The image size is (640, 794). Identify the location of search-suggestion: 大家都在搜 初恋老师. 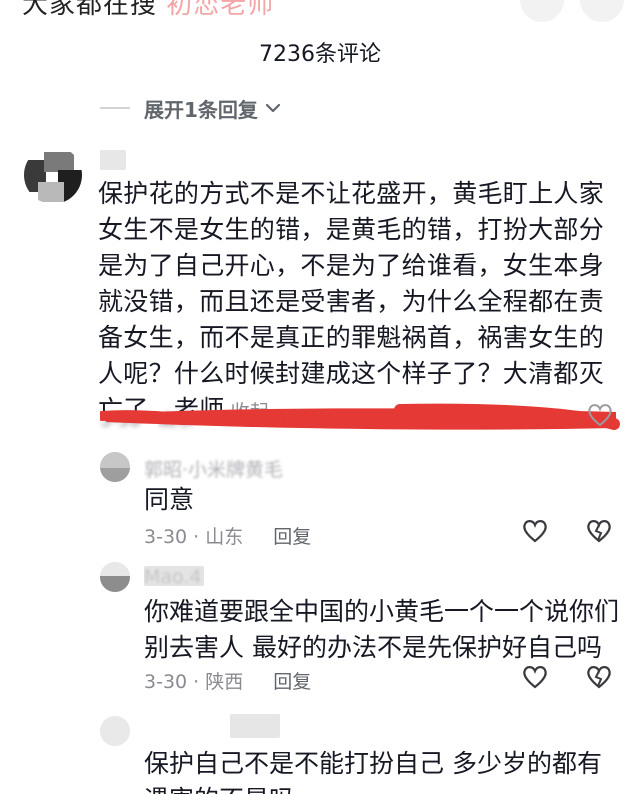
(148, 10).